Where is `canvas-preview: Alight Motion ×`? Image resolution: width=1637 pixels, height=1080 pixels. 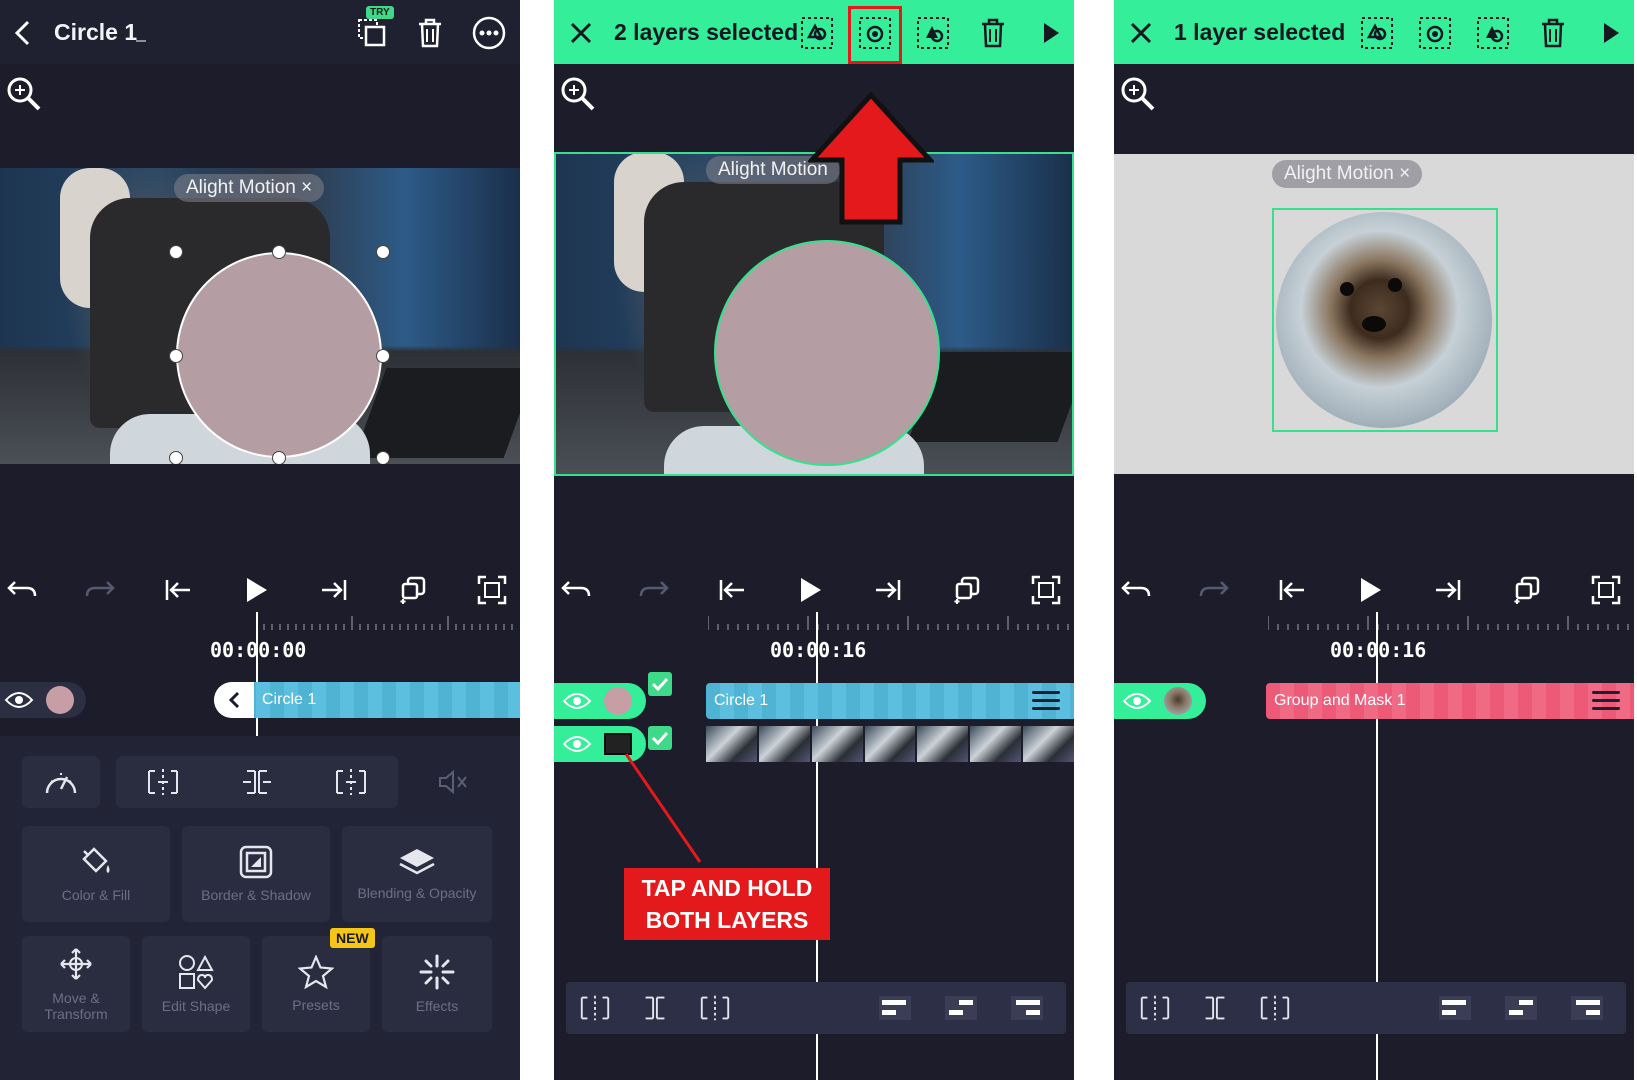 canvas-preview: Alight Motion × is located at coordinates (1374, 314).